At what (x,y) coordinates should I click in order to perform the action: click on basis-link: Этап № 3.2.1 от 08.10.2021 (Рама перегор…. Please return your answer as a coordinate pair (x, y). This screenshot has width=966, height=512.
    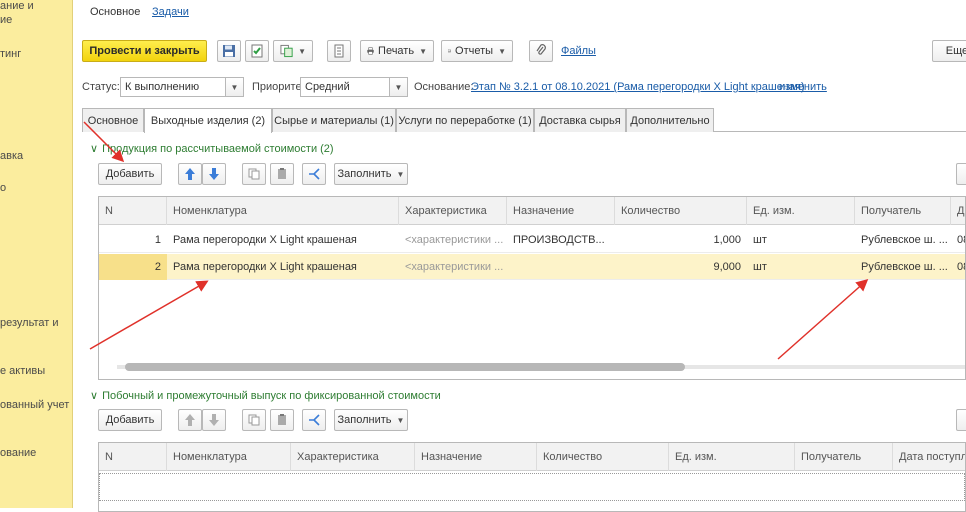
    Looking at the image, I should click on (638, 87).